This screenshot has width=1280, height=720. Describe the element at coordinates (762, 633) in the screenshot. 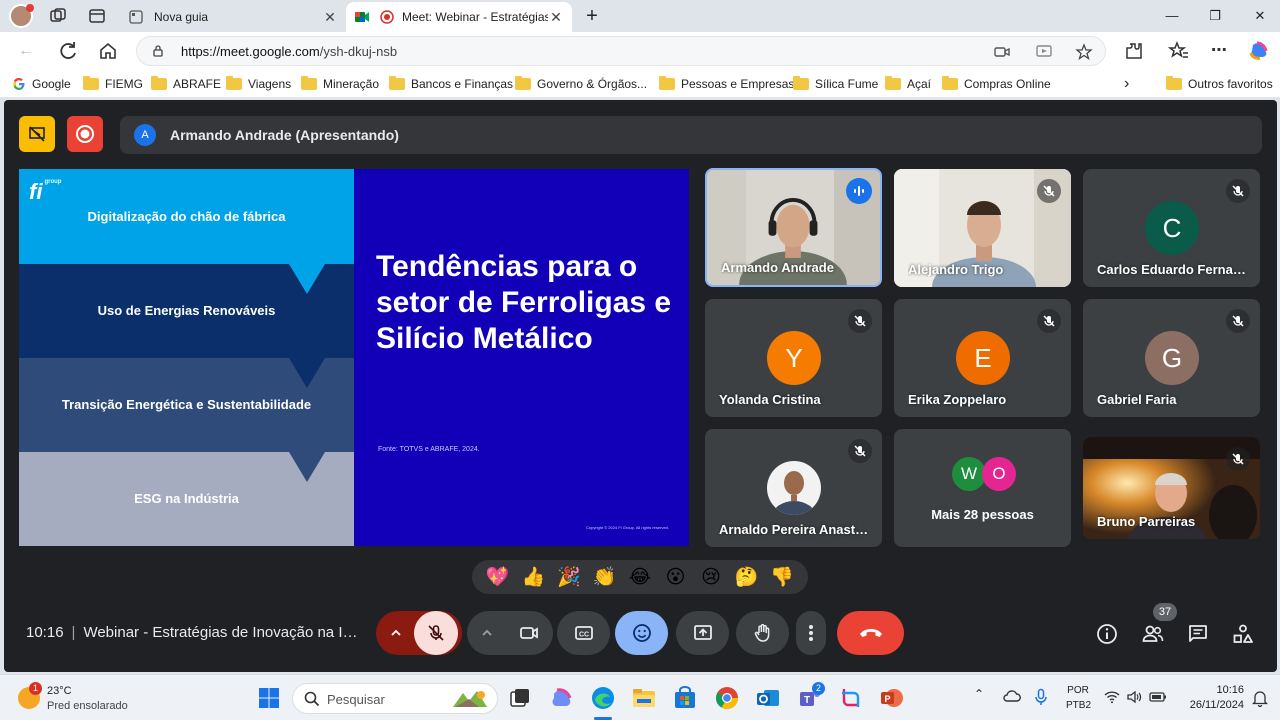

I see `raise-hand-button` at that location.